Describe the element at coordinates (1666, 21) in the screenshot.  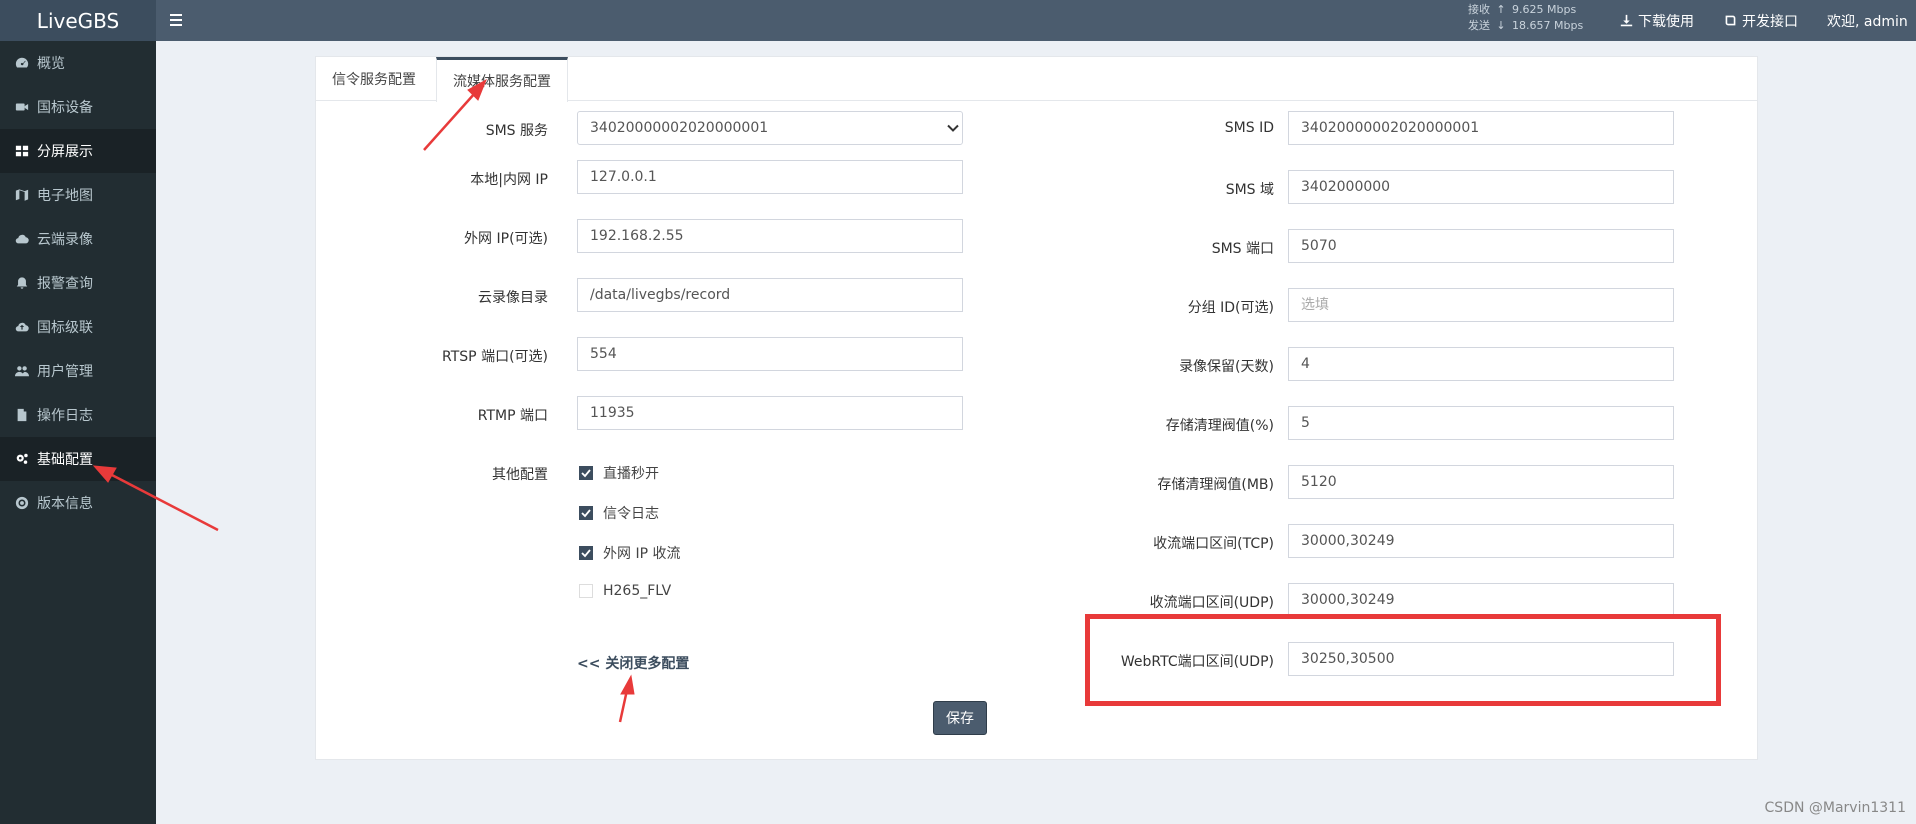
I see `download-label: 下载使用` at that location.